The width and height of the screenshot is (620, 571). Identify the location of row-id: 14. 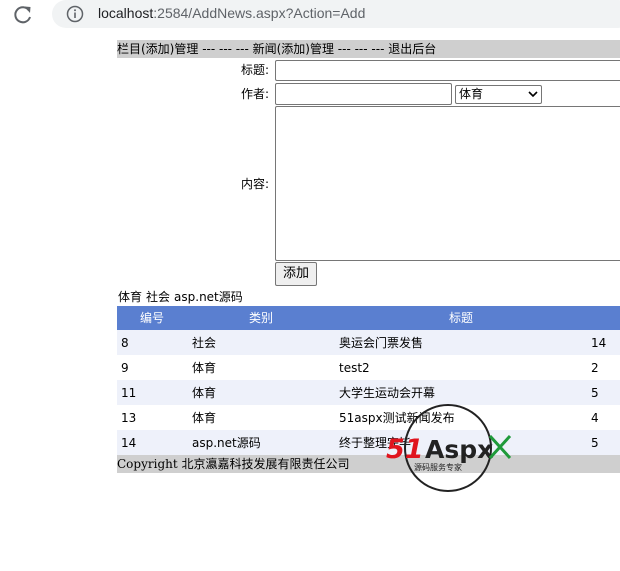
(129, 443).